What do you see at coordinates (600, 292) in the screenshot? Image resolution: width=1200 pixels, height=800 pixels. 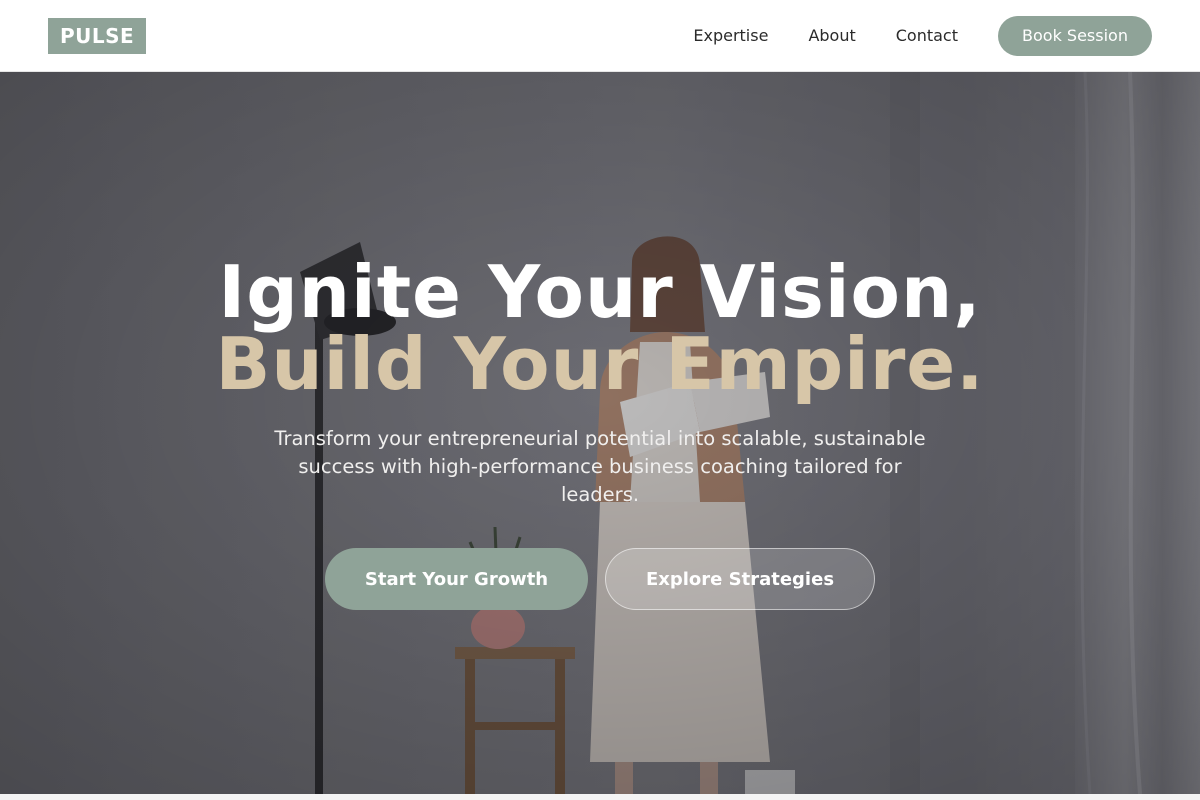 I see `hero-headline-line1: Ignite Your Vision,` at bounding box center [600, 292].